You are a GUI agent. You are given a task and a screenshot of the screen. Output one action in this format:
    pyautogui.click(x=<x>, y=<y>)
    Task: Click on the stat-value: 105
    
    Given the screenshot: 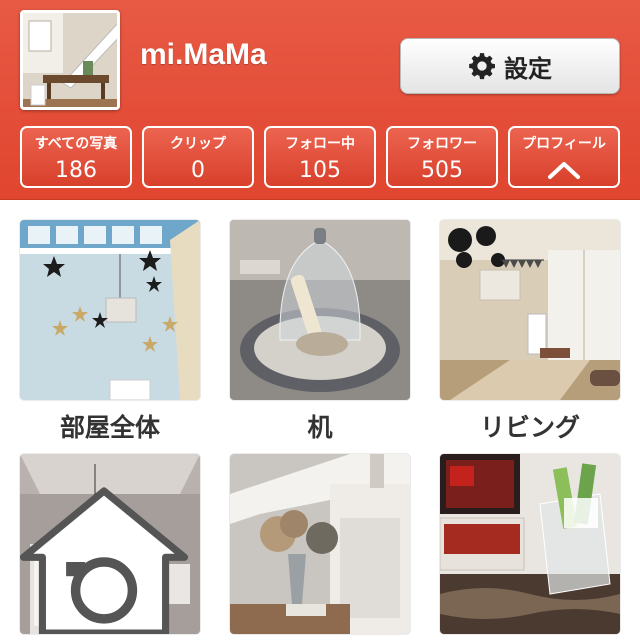 What is the action you would take?
    pyautogui.click(x=320, y=170)
    